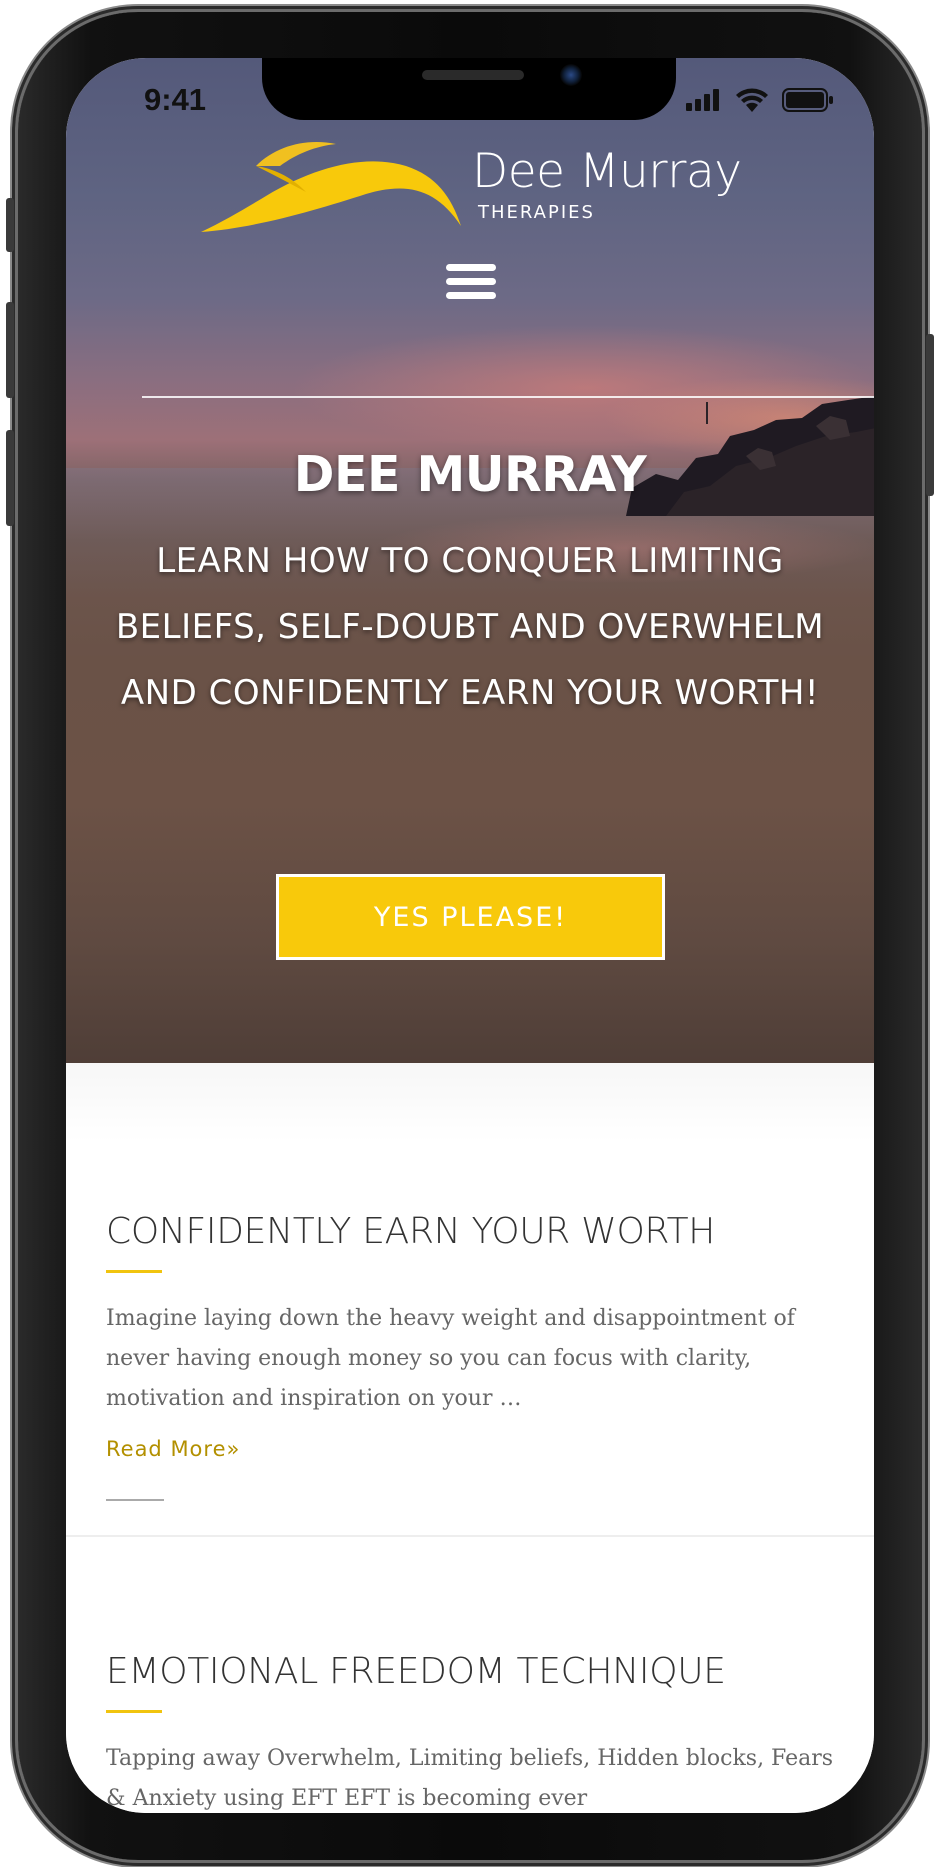 This screenshot has height=1867, width=940. I want to click on signal-icon, so click(702, 100).